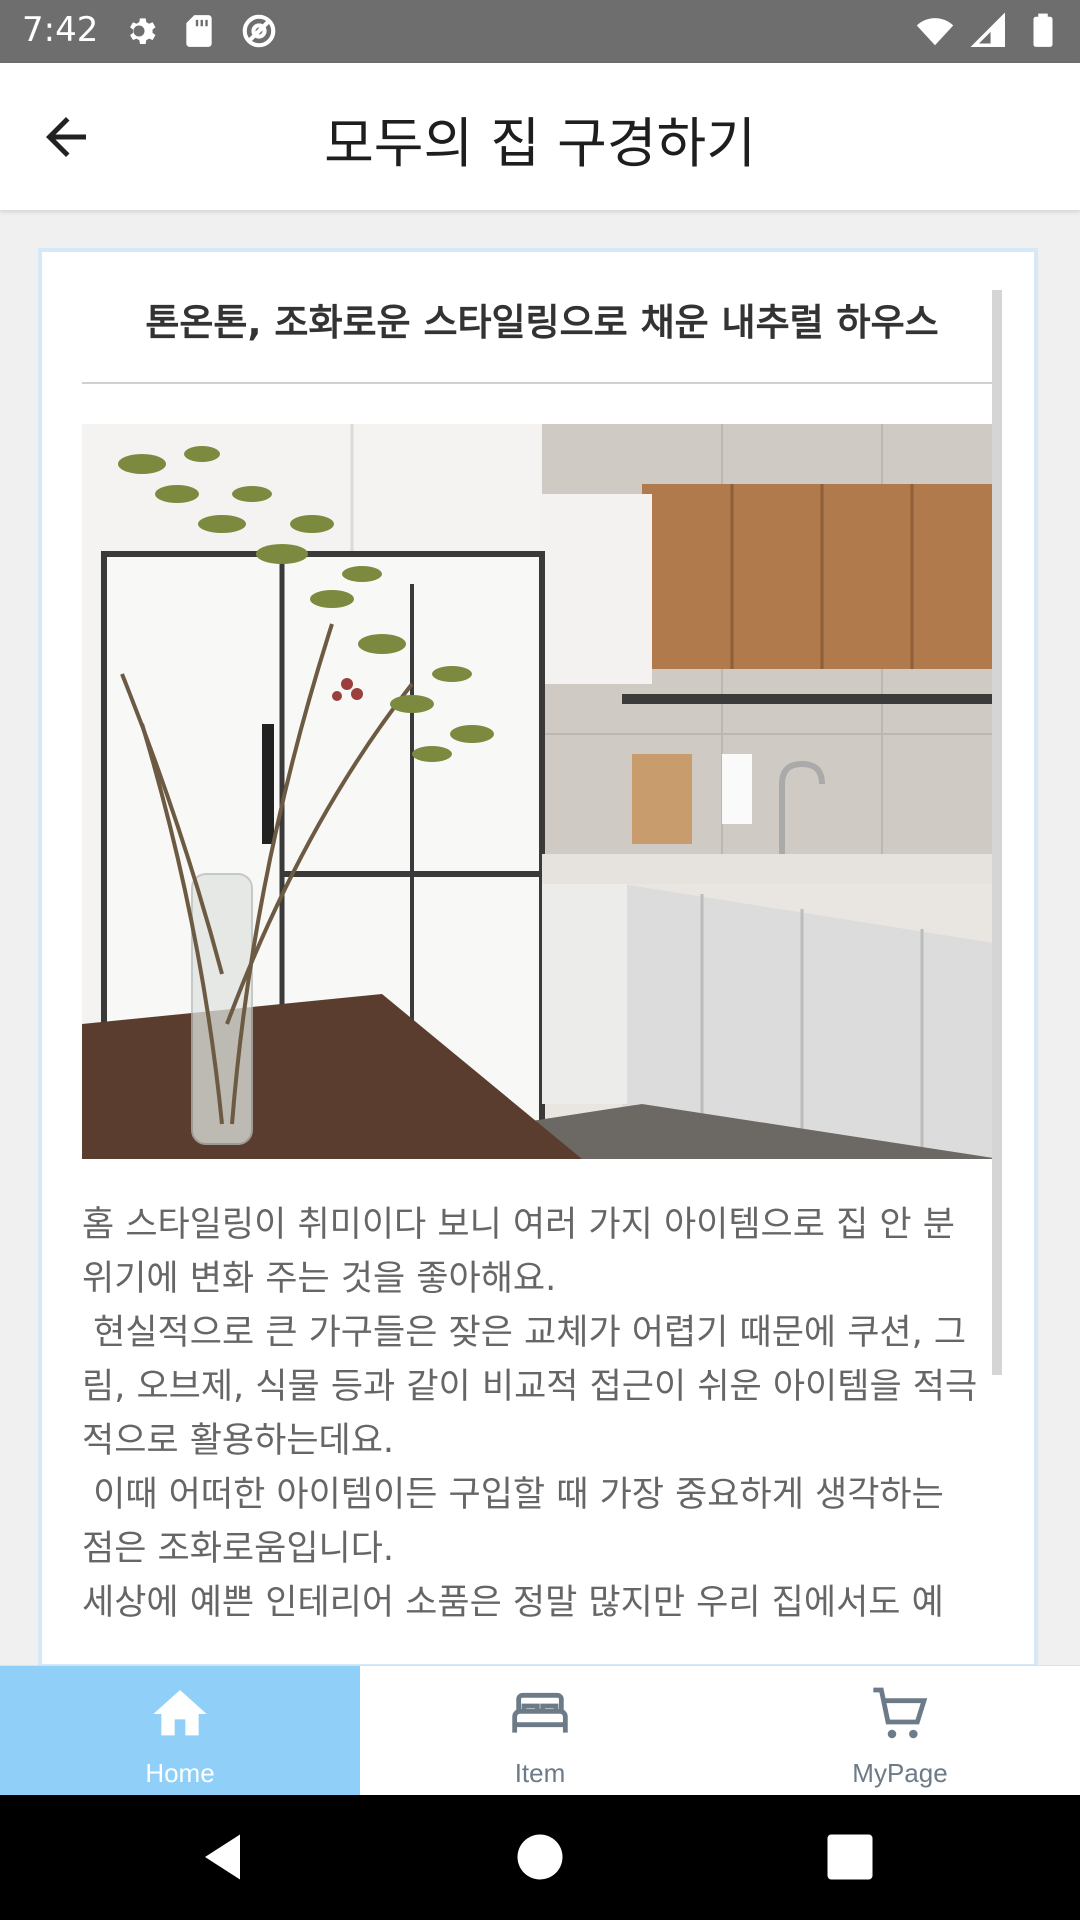 This screenshot has width=1080, height=1920. What do you see at coordinates (850, 1857) in the screenshot?
I see `system-recents-icon` at bounding box center [850, 1857].